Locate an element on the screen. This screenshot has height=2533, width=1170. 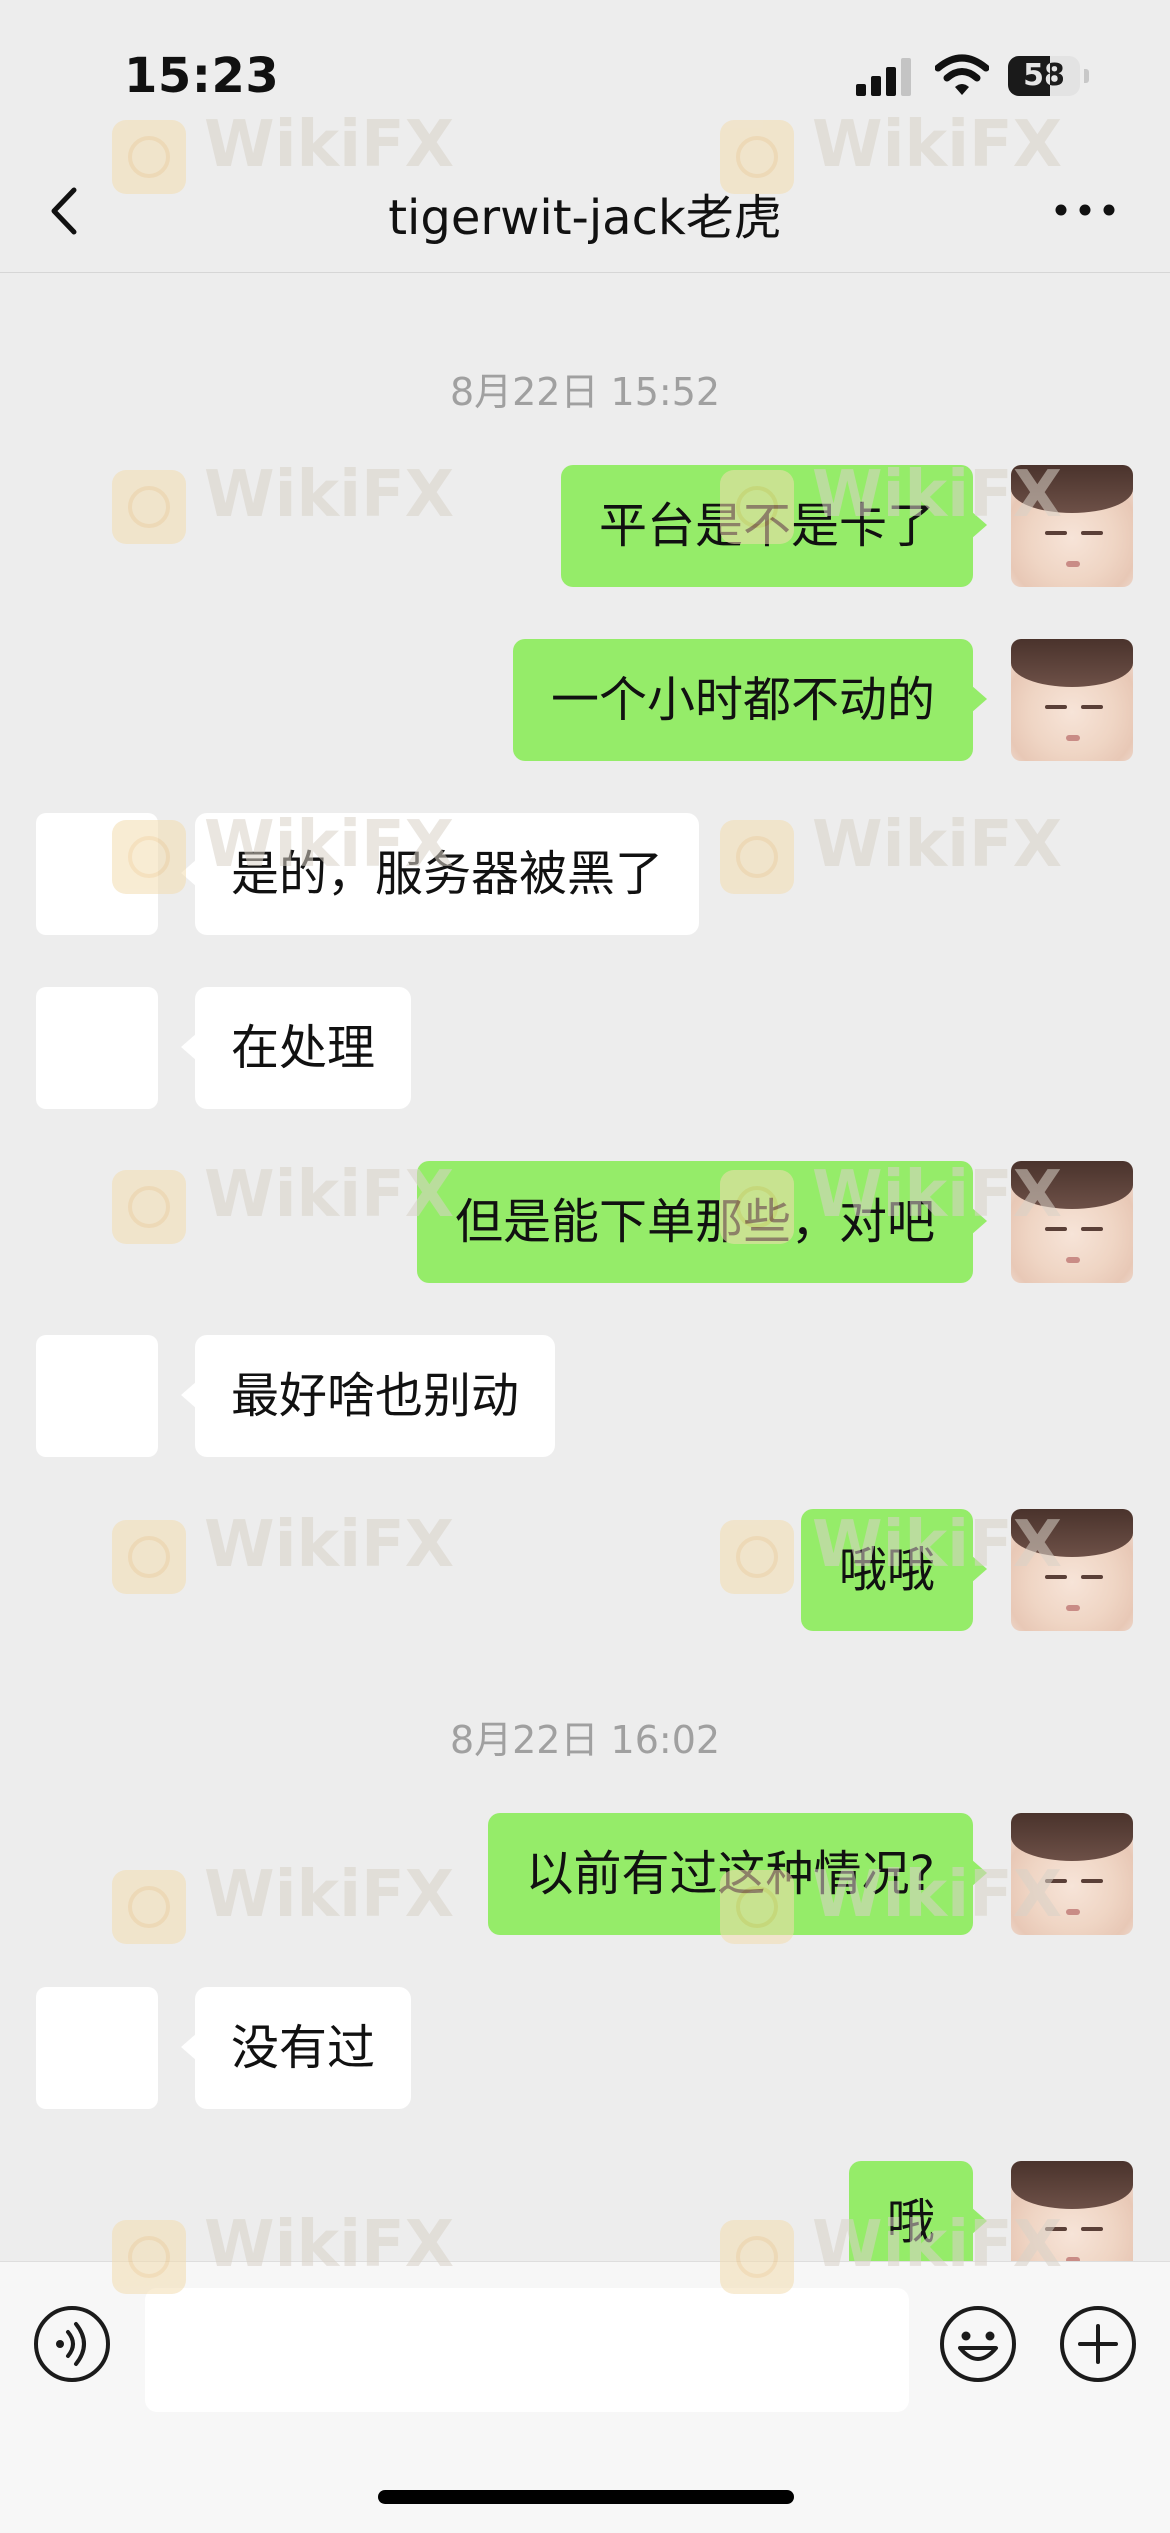
status-bar: 15:23 58 is located at coordinates (585, 75).